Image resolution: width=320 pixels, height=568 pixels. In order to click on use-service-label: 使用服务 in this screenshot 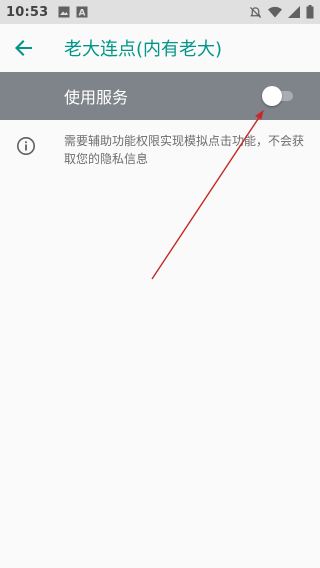, I will do `click(96, 97)`.